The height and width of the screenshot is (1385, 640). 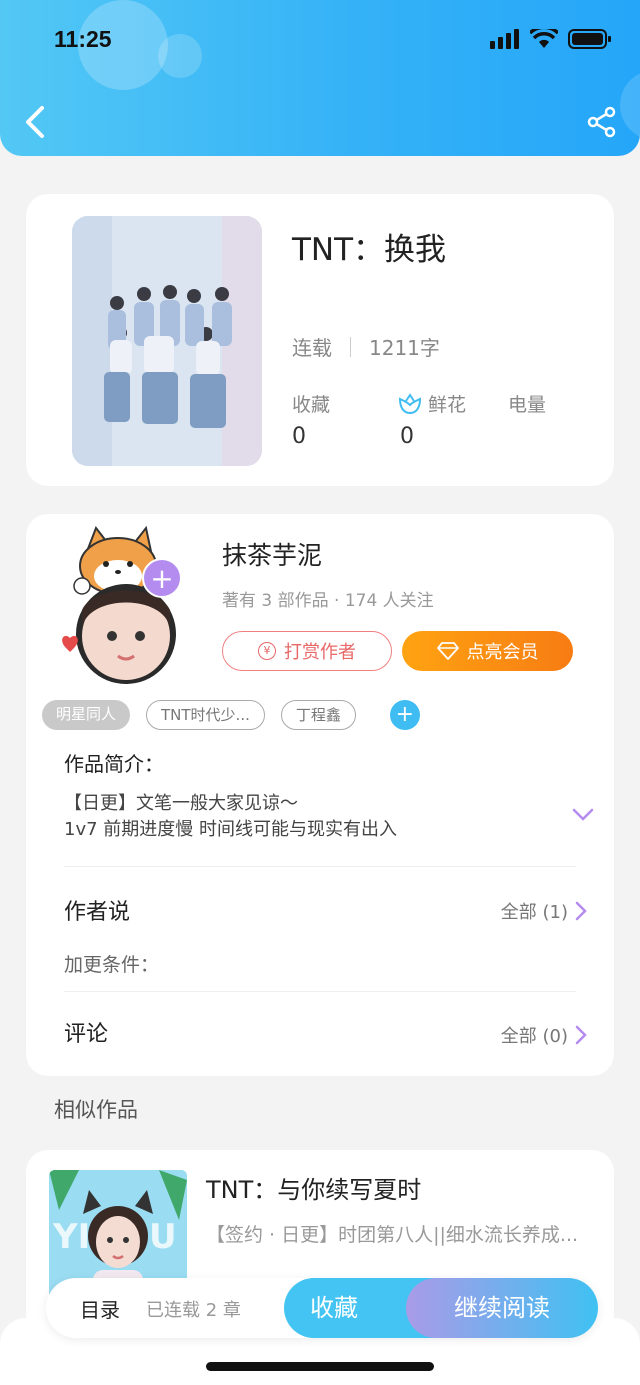 I want to click on reward-label: 打赏作者, so click(x=320, y=652).